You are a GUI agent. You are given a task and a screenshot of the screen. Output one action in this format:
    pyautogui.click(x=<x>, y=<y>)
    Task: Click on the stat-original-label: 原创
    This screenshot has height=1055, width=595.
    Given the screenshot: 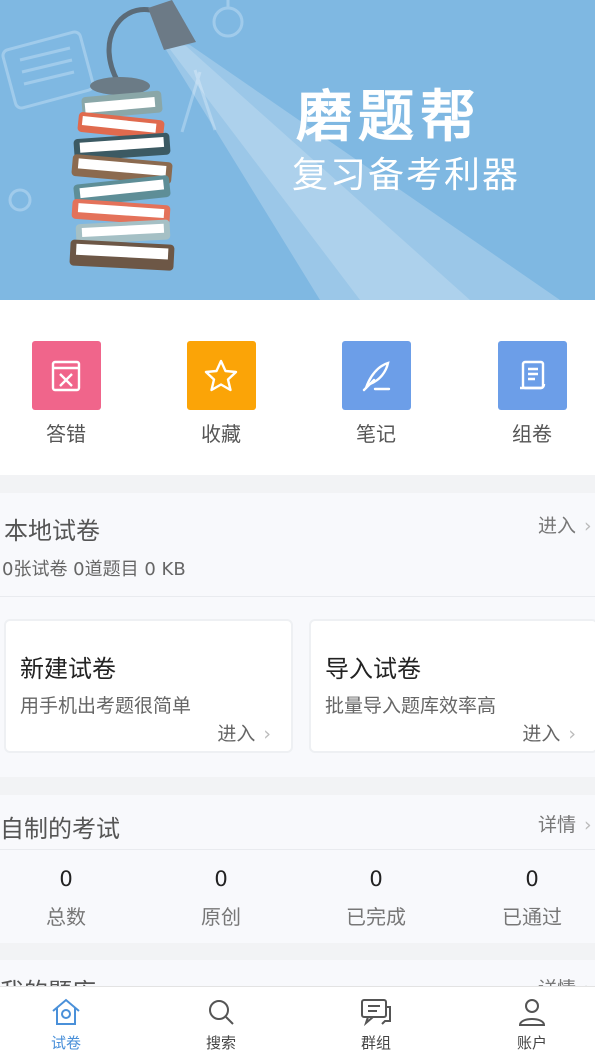 What is the action you would take?
    pyautogui.click(x=221, y=917)
    